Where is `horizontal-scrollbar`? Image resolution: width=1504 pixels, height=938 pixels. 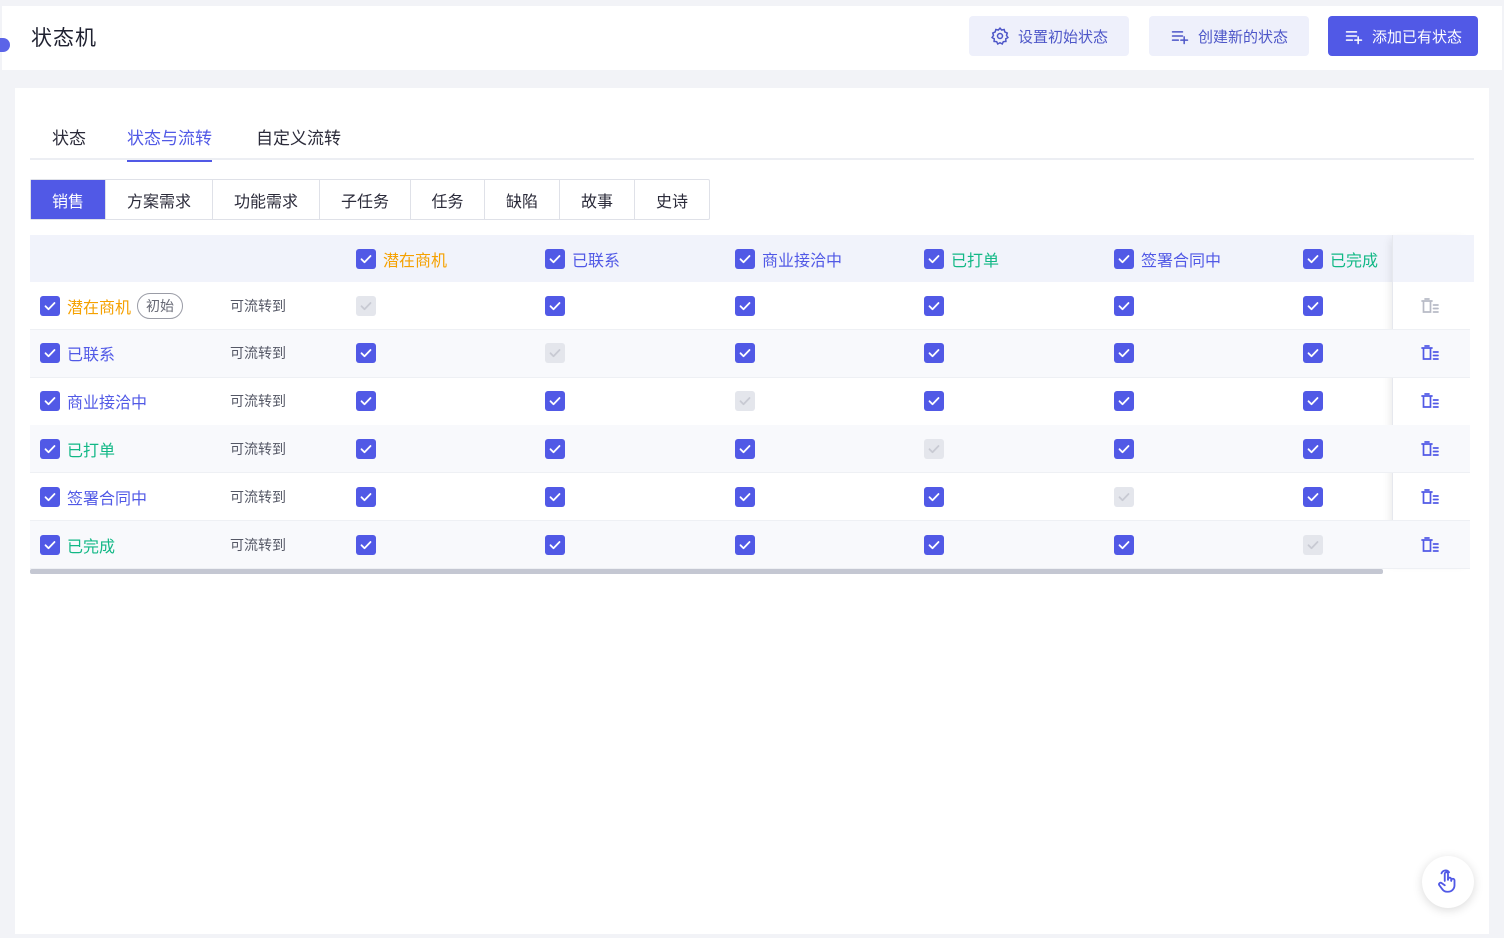 horizontal-scrollbar is located at coordinates (706, 571).